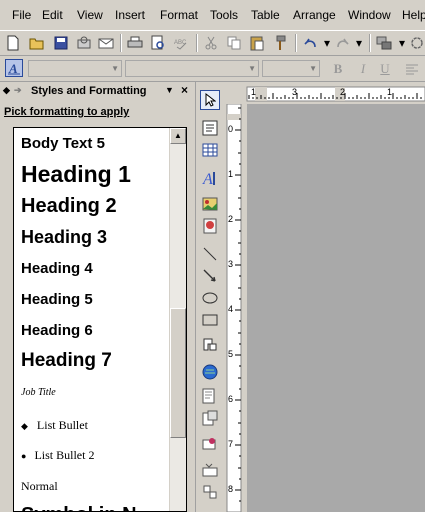  I want to click on back-arrow-icon: ◆, so click(6, 90).